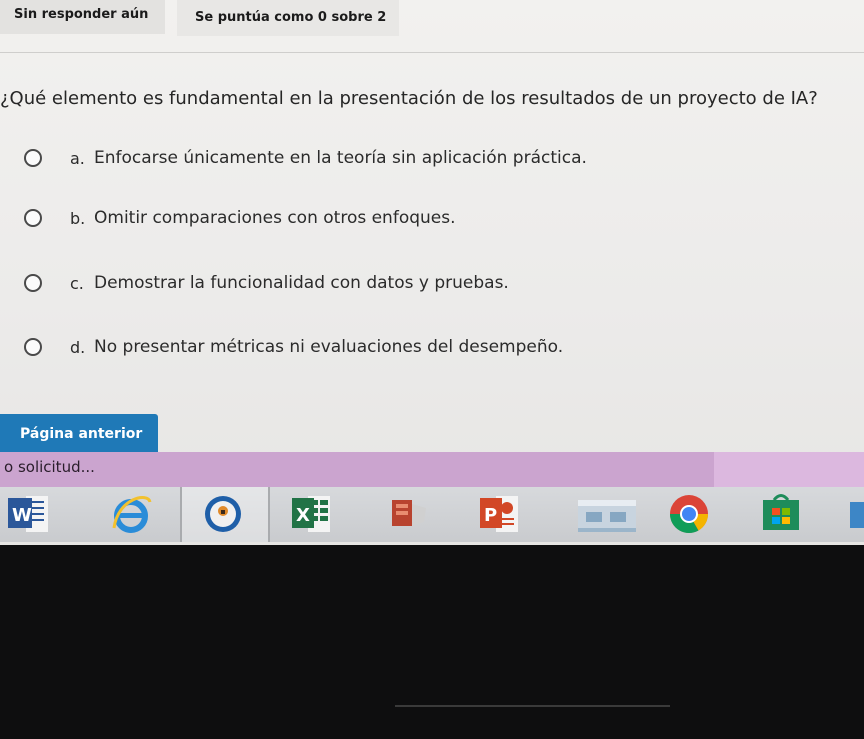  Describe the element at coordinates (432, 52) in the screenshot. I see `divider` at that location.